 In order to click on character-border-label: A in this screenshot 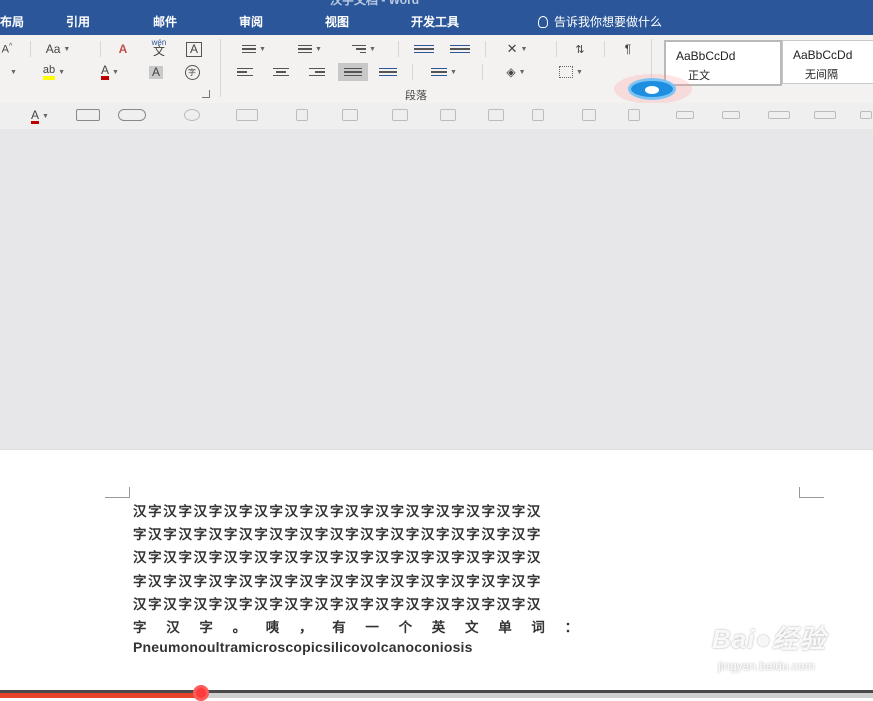, I will do `click(193, 49)`.